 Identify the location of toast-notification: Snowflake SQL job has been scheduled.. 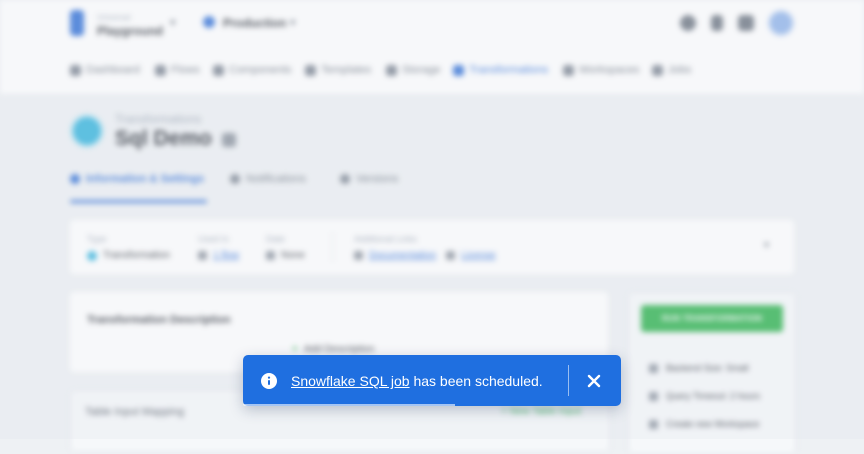
(432, 380).